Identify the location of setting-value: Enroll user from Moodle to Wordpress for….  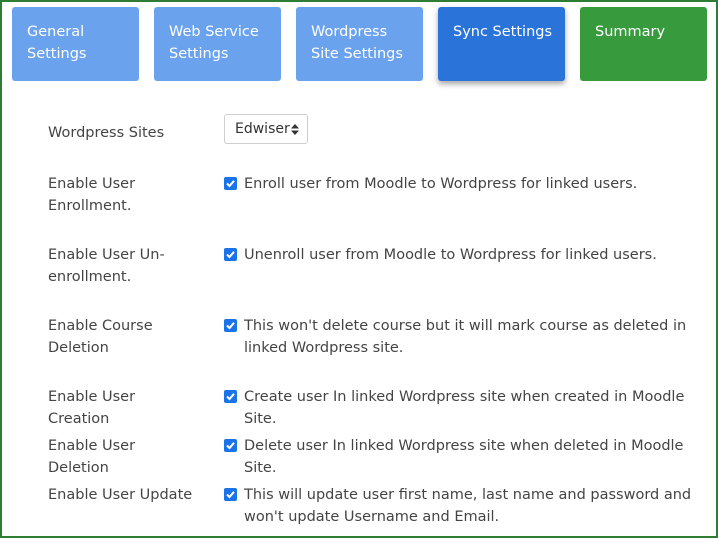
(459, 184).